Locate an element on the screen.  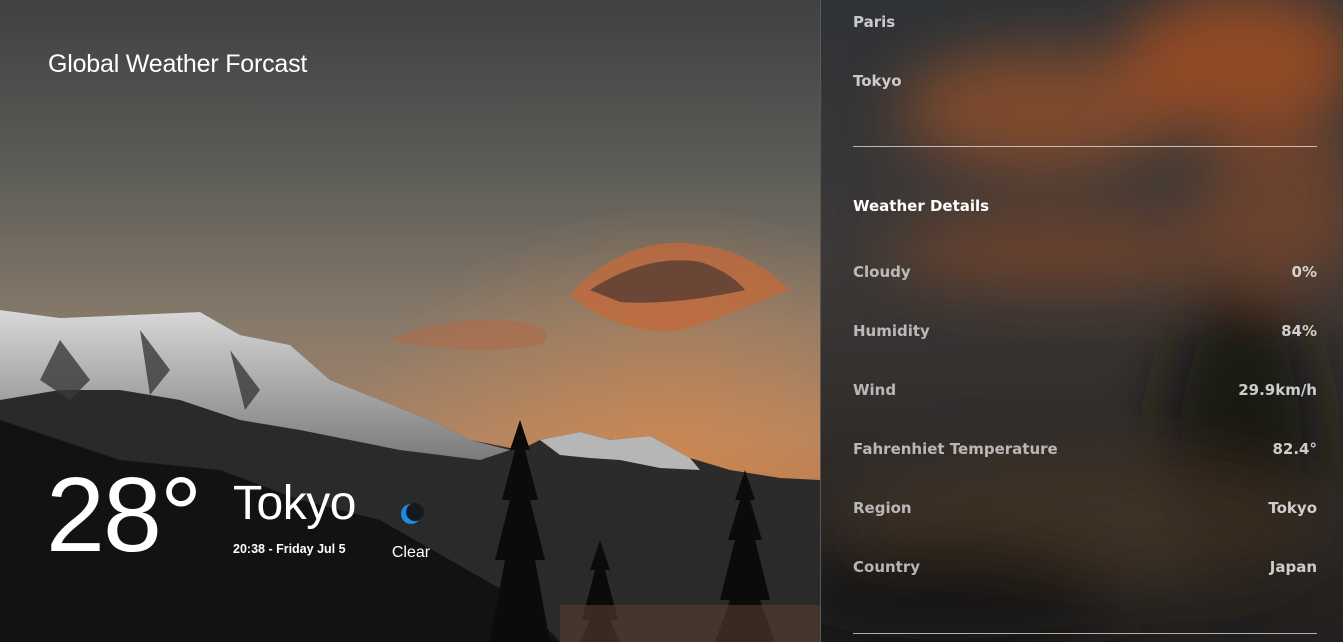
detail-row-wind: Wind 29.9km/h is located at coordinates (1085, 392).